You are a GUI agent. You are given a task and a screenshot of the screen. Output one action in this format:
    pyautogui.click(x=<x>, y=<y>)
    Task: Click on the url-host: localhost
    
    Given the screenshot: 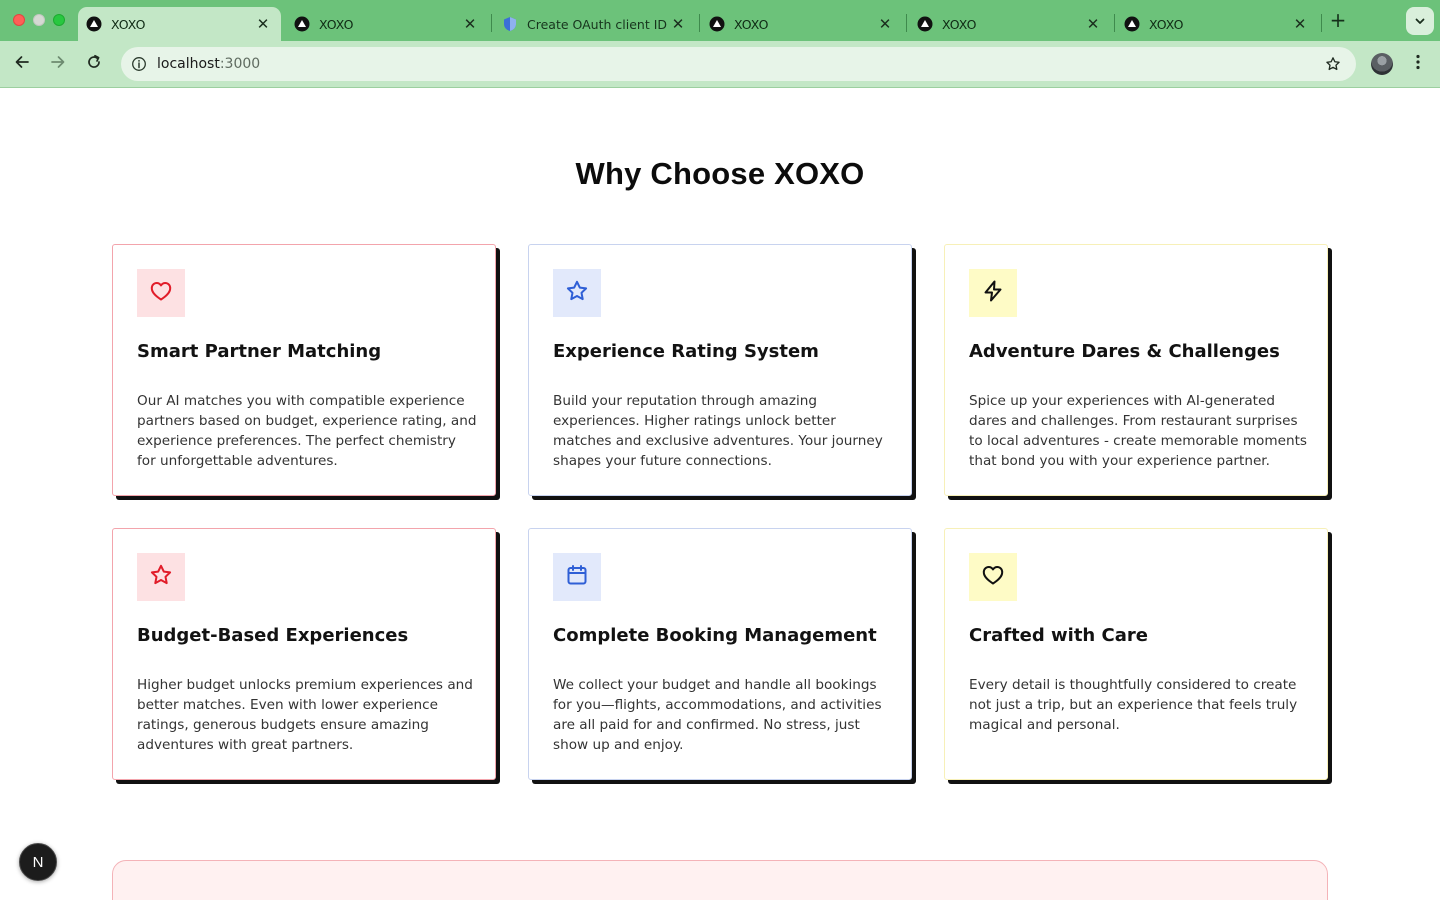 What is the action you would take?
    pyautogui.click(x=188, y=64)
    